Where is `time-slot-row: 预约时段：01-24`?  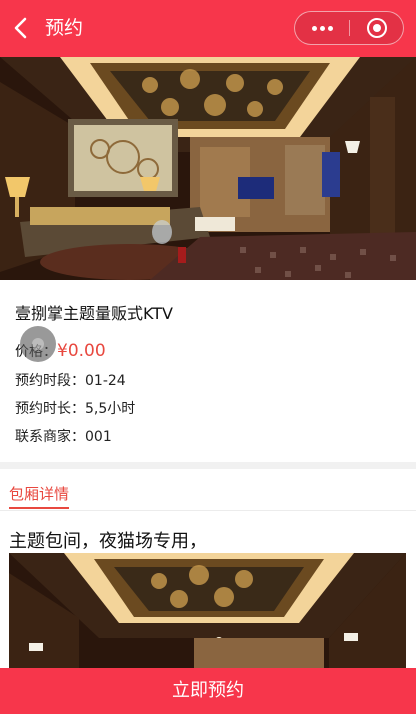 time-slot-row: 预约时段：01-24 is located at coordinates (70, 380).